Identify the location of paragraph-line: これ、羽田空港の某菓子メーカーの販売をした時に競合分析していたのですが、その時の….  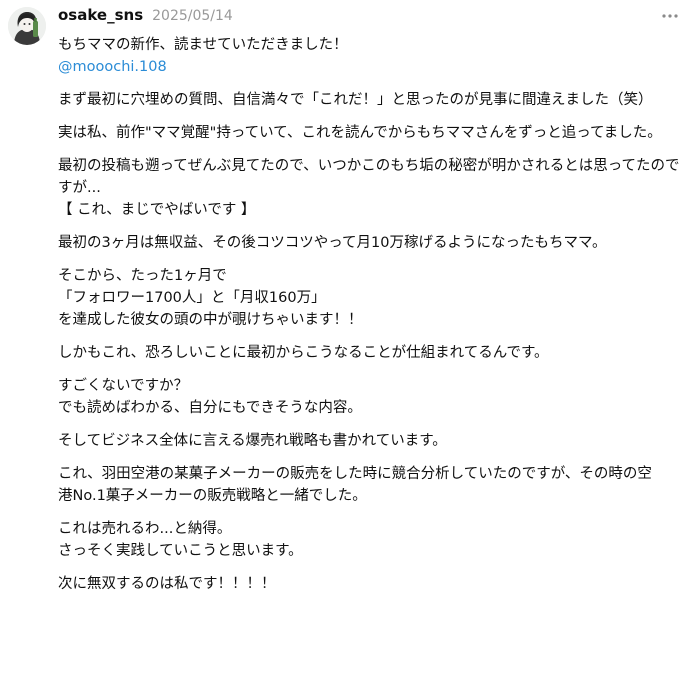
(355, 474).